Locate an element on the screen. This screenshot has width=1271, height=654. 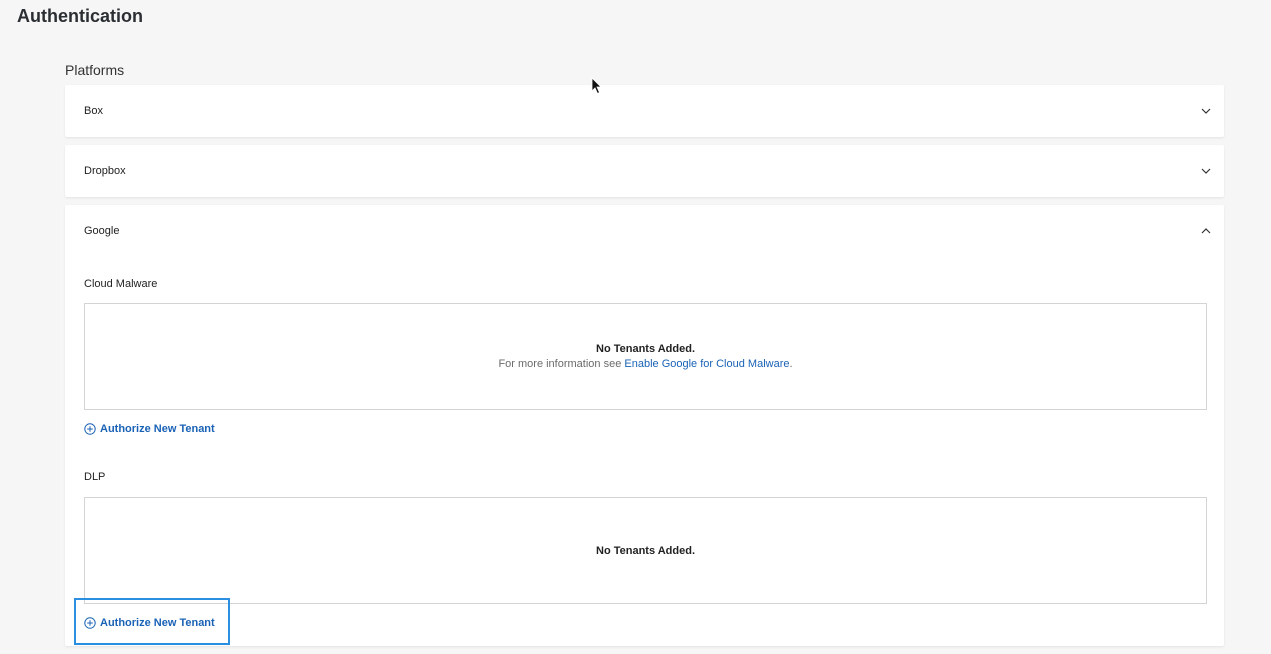
platform-header-box: Box is located at coordinates (644, 111).